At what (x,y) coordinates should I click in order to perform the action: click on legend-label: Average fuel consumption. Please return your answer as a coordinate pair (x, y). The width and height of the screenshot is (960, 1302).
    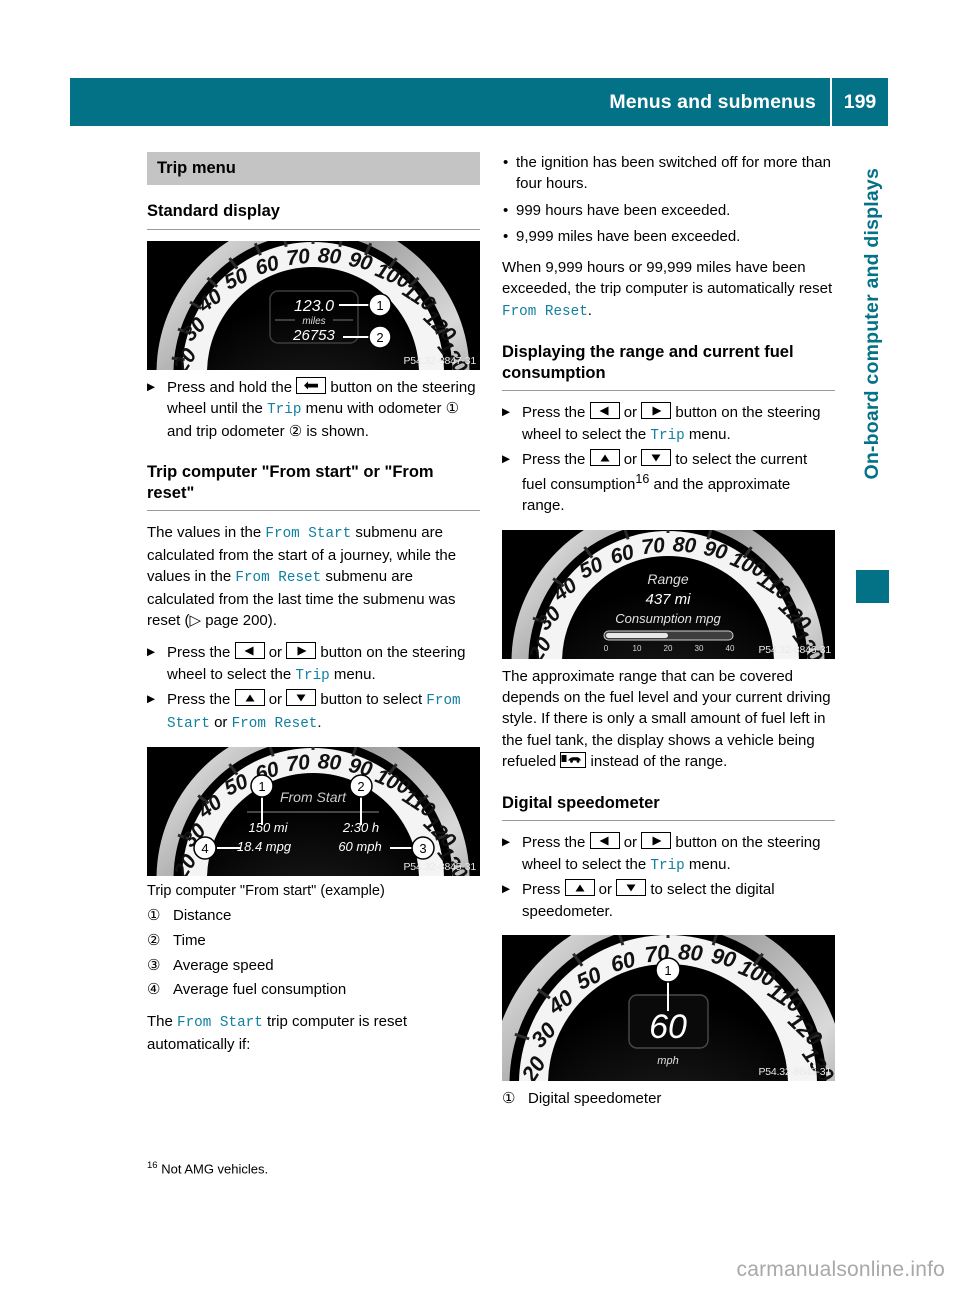
    Looking at the image, I should click on (260, 990).